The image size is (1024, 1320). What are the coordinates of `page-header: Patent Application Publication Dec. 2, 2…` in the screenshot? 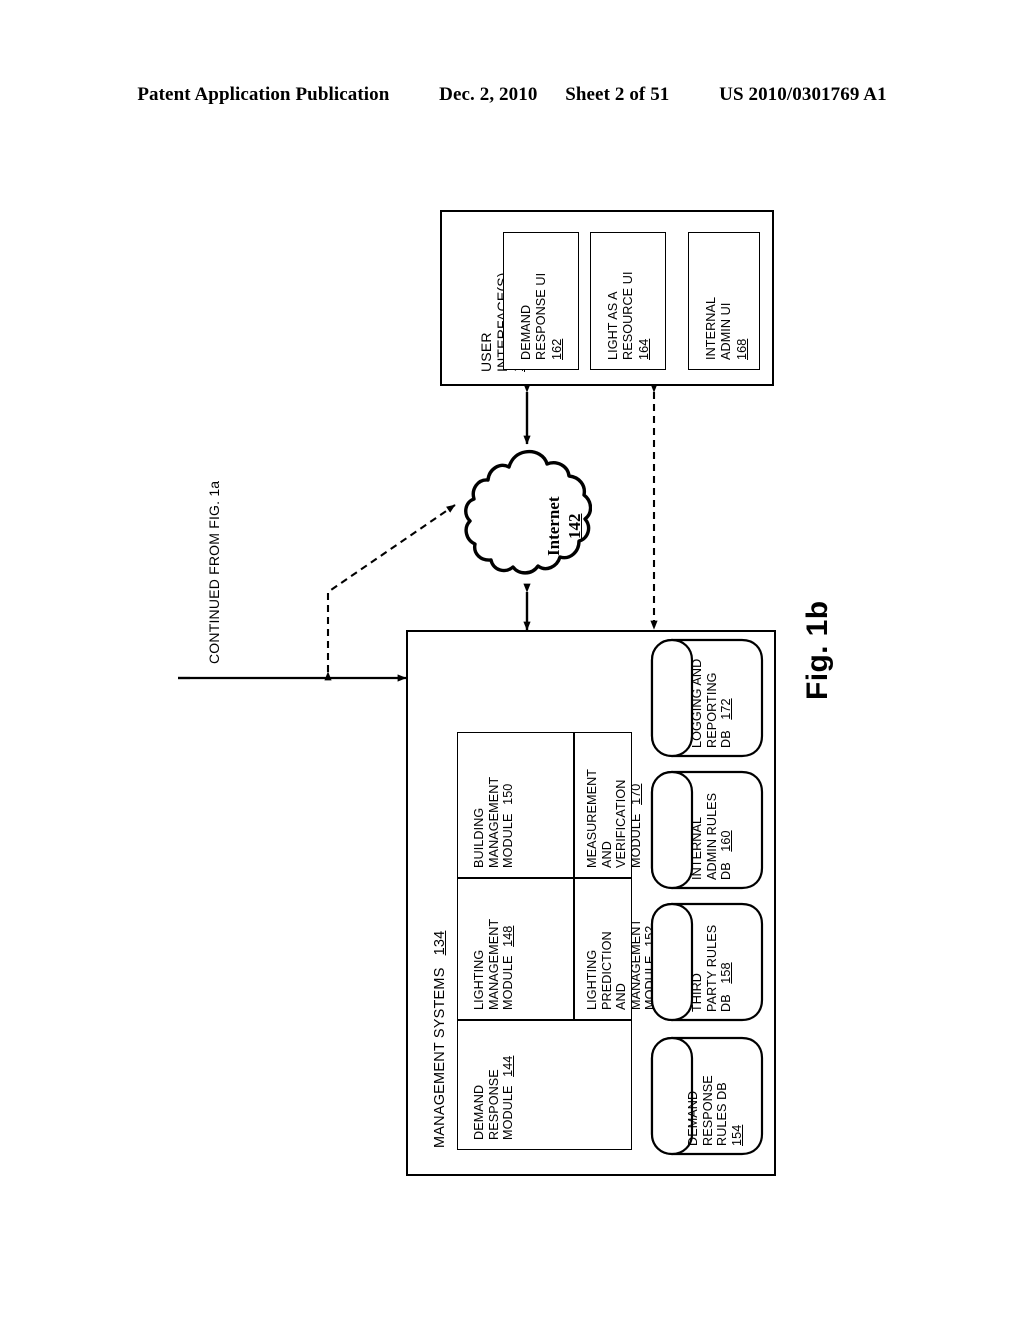 It's located at (512, 95).